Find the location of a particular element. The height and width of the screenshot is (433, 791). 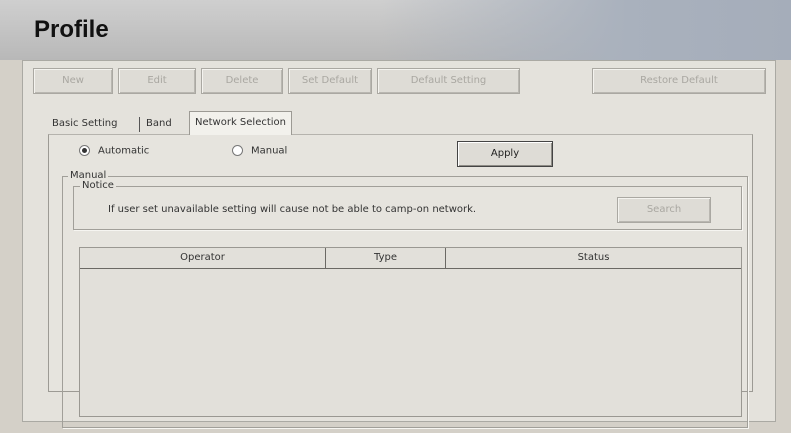

search-button: Search is located at coordinates (664, 210).